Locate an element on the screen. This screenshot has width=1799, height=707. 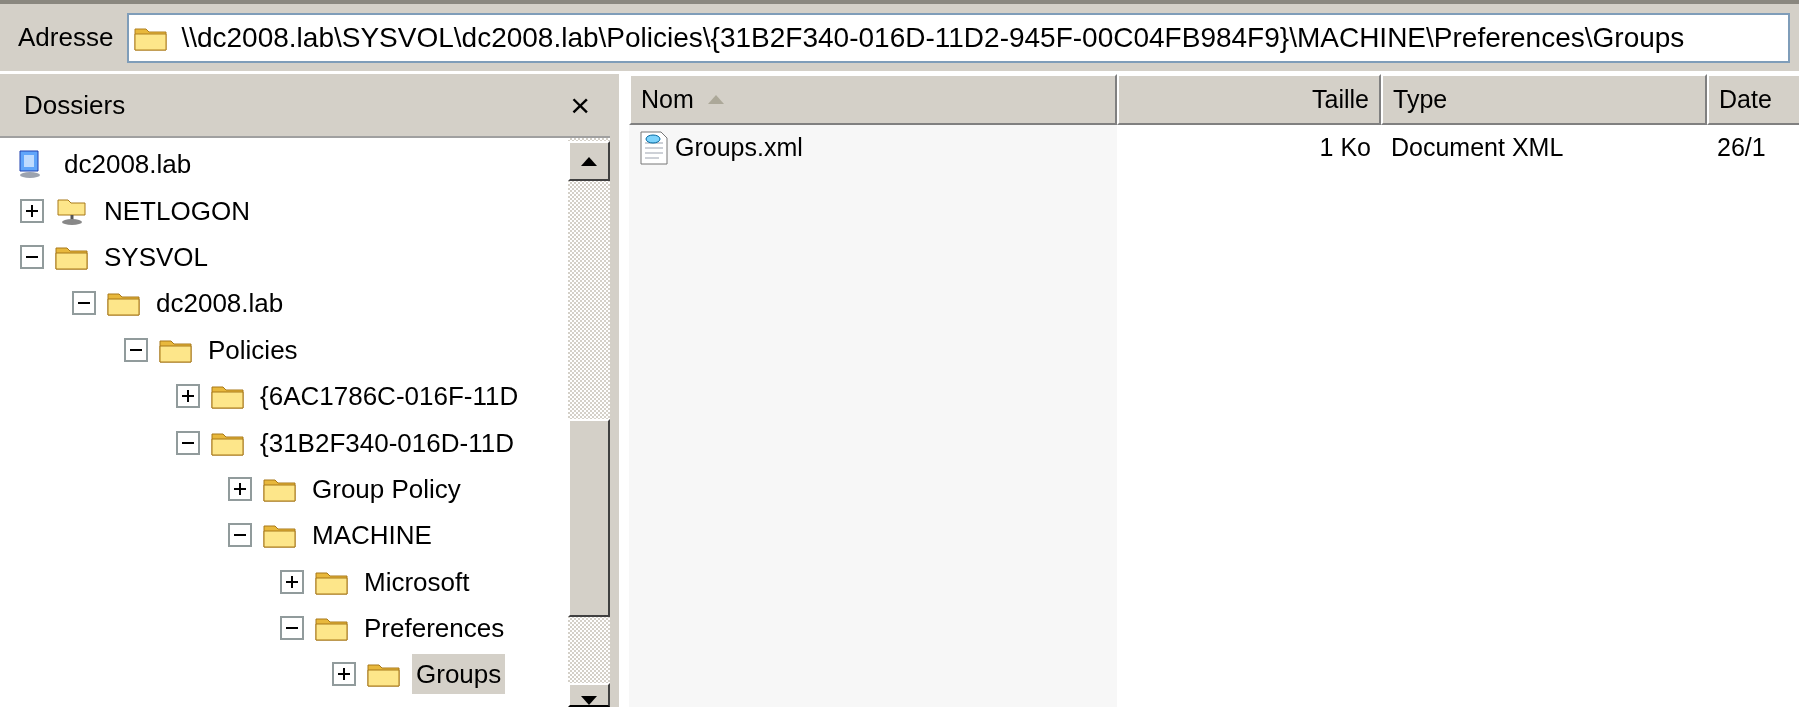
column-header: Date is located at coordinates (1753, 99).